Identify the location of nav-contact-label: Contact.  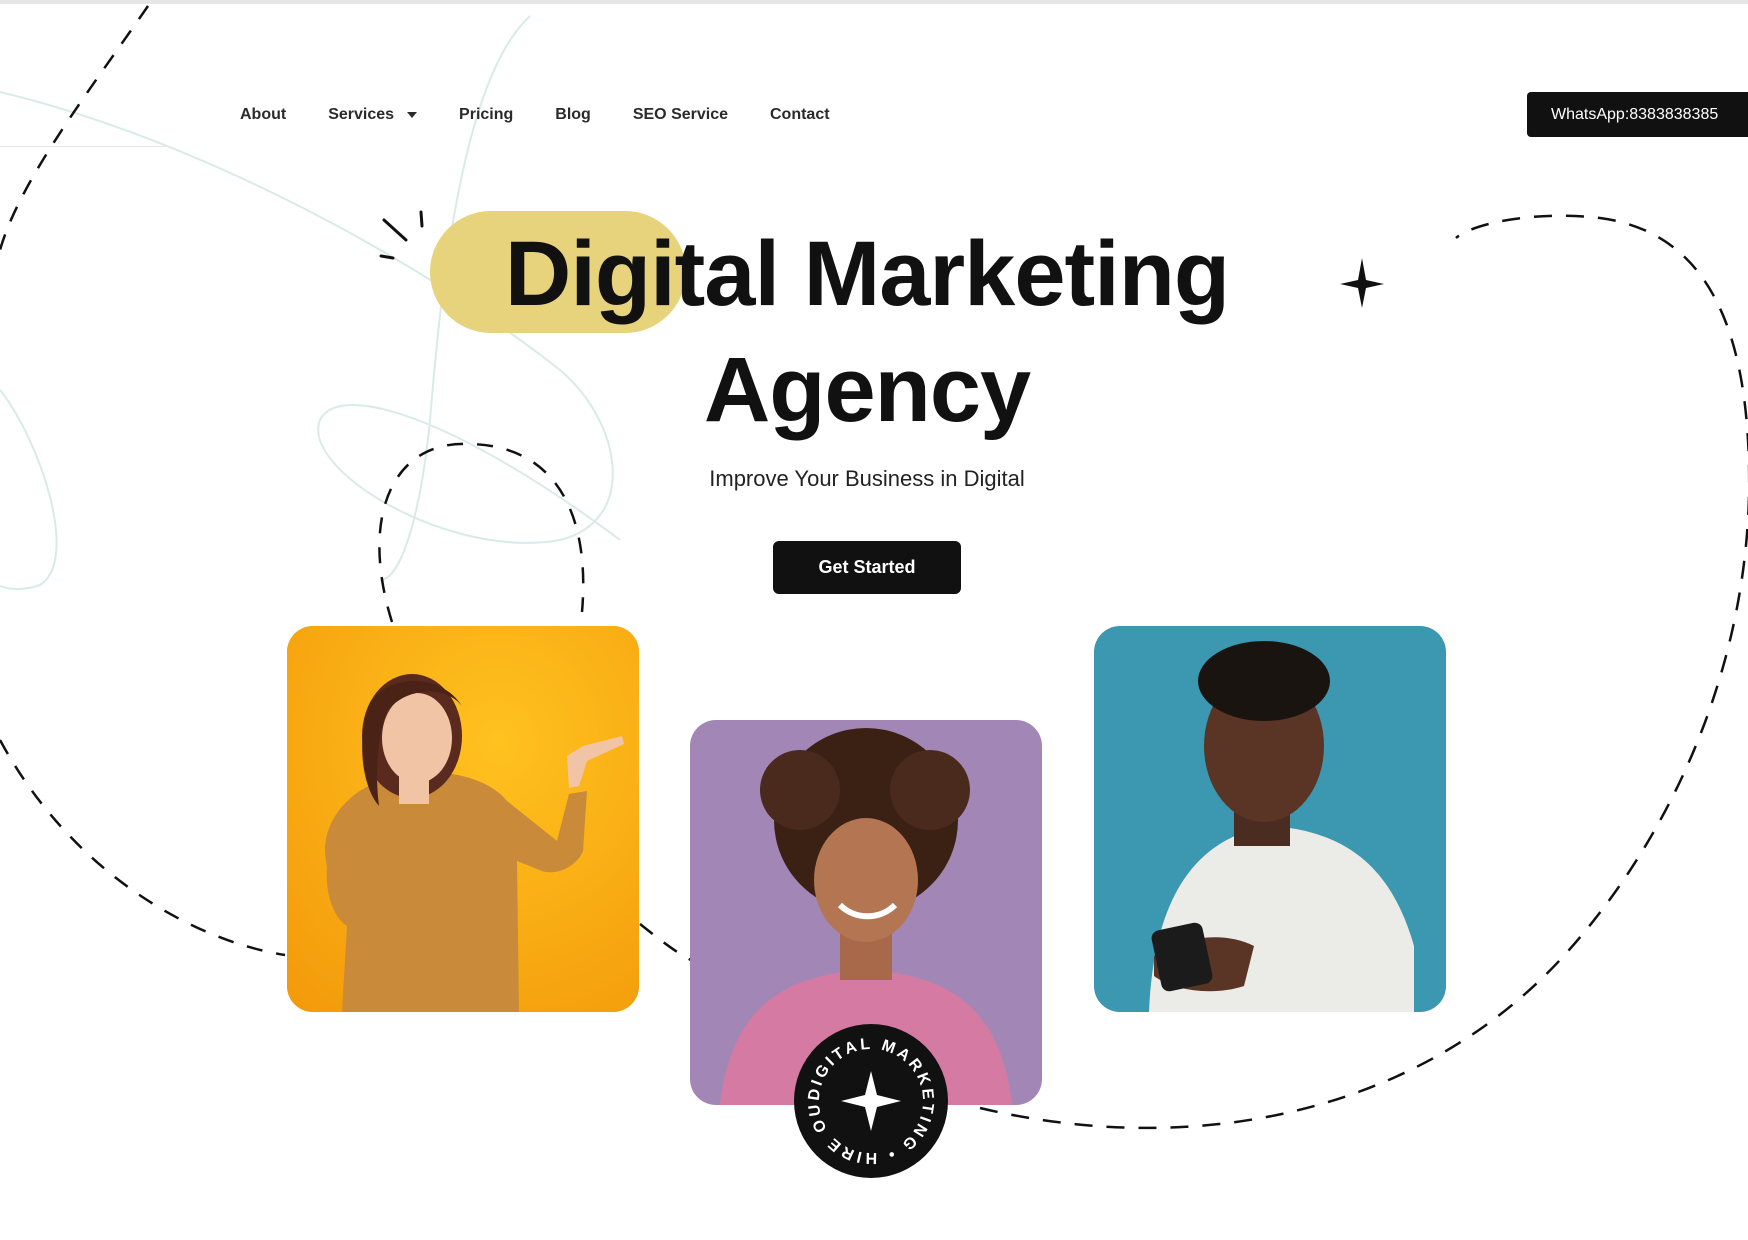
(800, 114).